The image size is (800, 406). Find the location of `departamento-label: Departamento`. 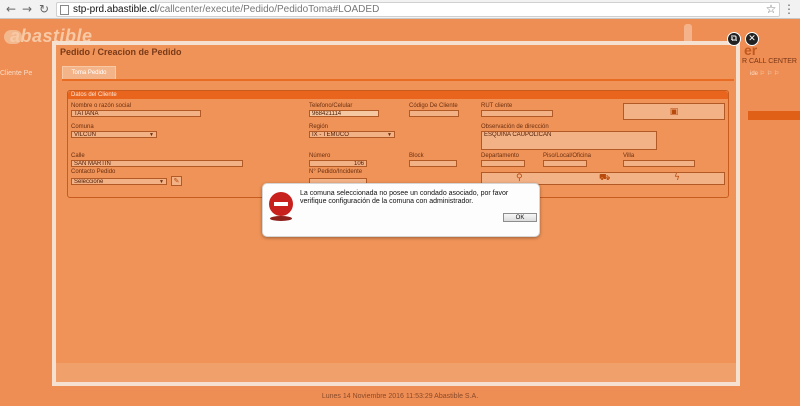

departamento-label: Departamento is located at coordinates (500, 156).